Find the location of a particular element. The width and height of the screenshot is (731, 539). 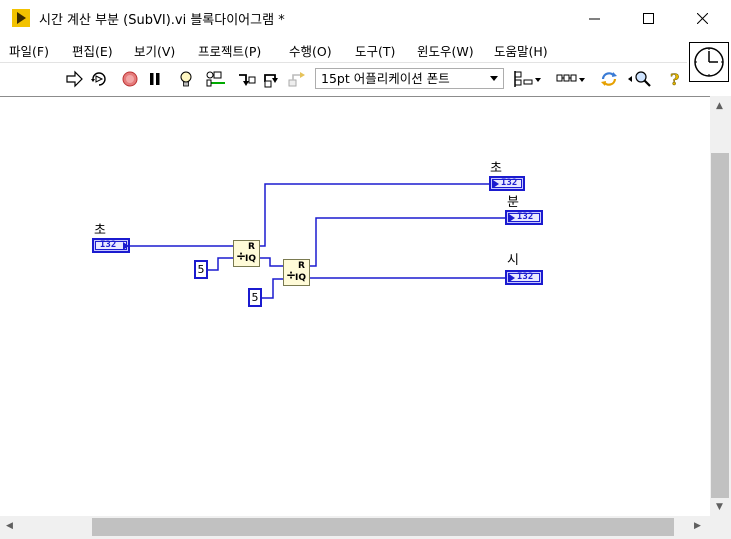

quotient-remainder-node-1: ÷ R IQ is located at coordinates (246, 253).